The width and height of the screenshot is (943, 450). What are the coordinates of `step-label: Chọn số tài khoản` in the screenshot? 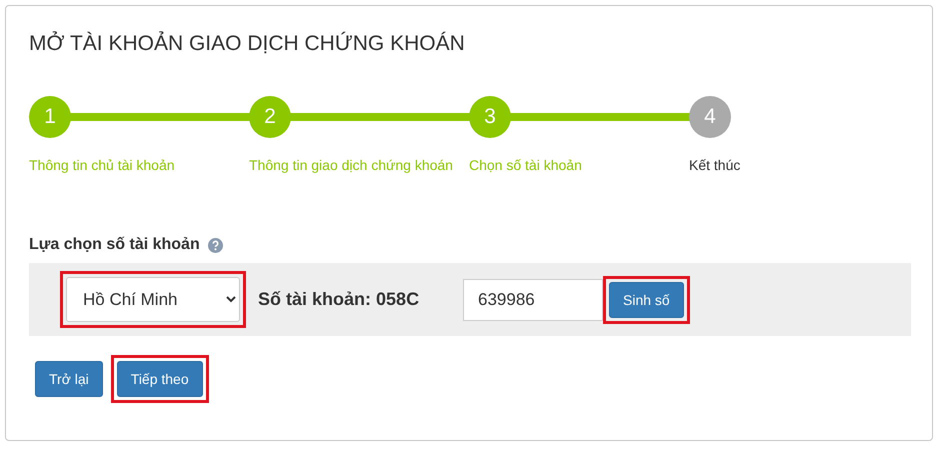 It's located at (526, 165).